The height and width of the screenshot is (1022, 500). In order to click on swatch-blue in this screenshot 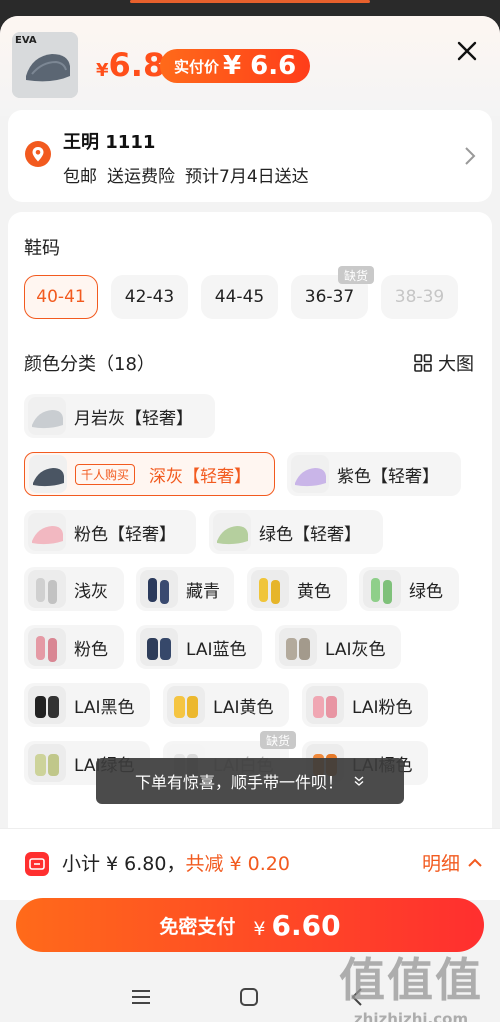, I will do `click(159, 647)`.